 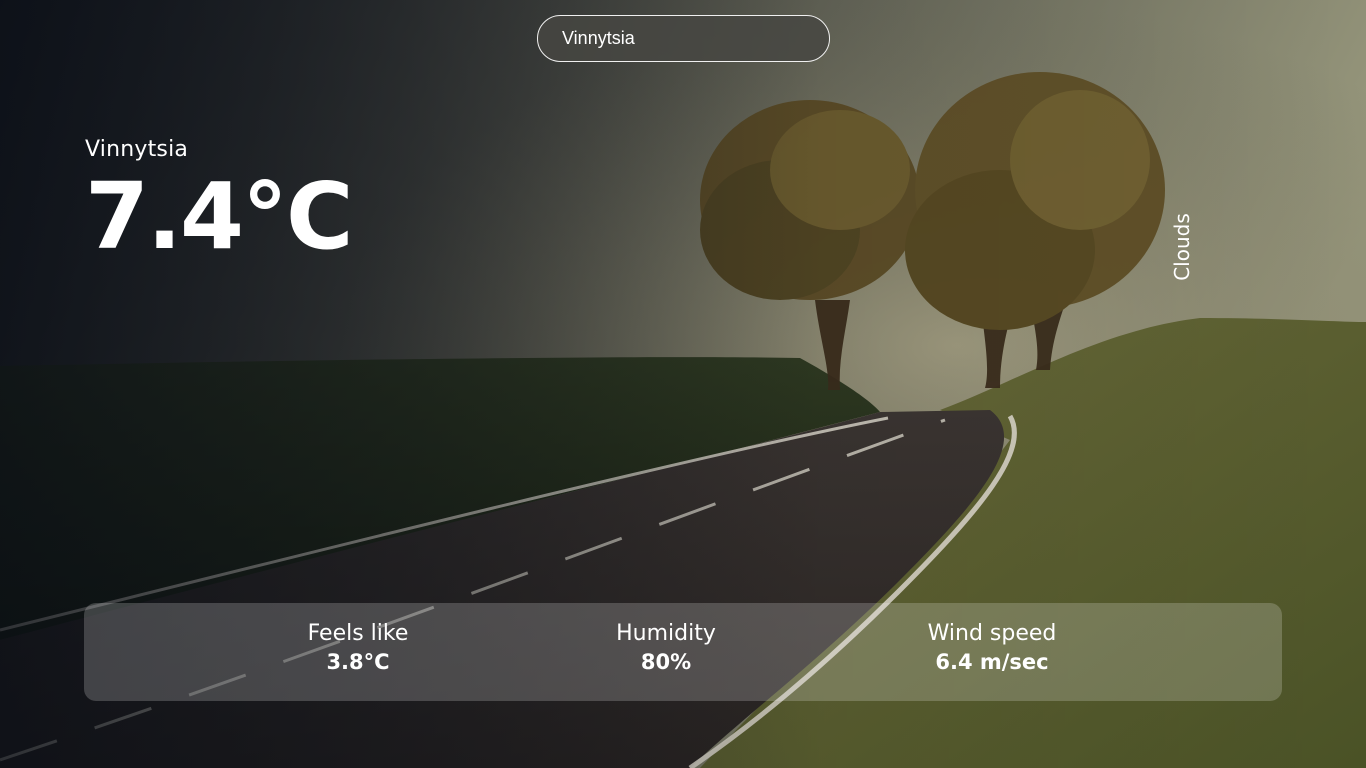 I want to click on weather-description: Clouds, so click(x=1182, y=247).